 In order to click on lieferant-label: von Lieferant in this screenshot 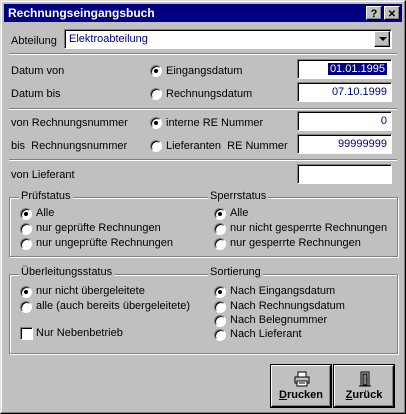, I will do `click(43, 175)`.